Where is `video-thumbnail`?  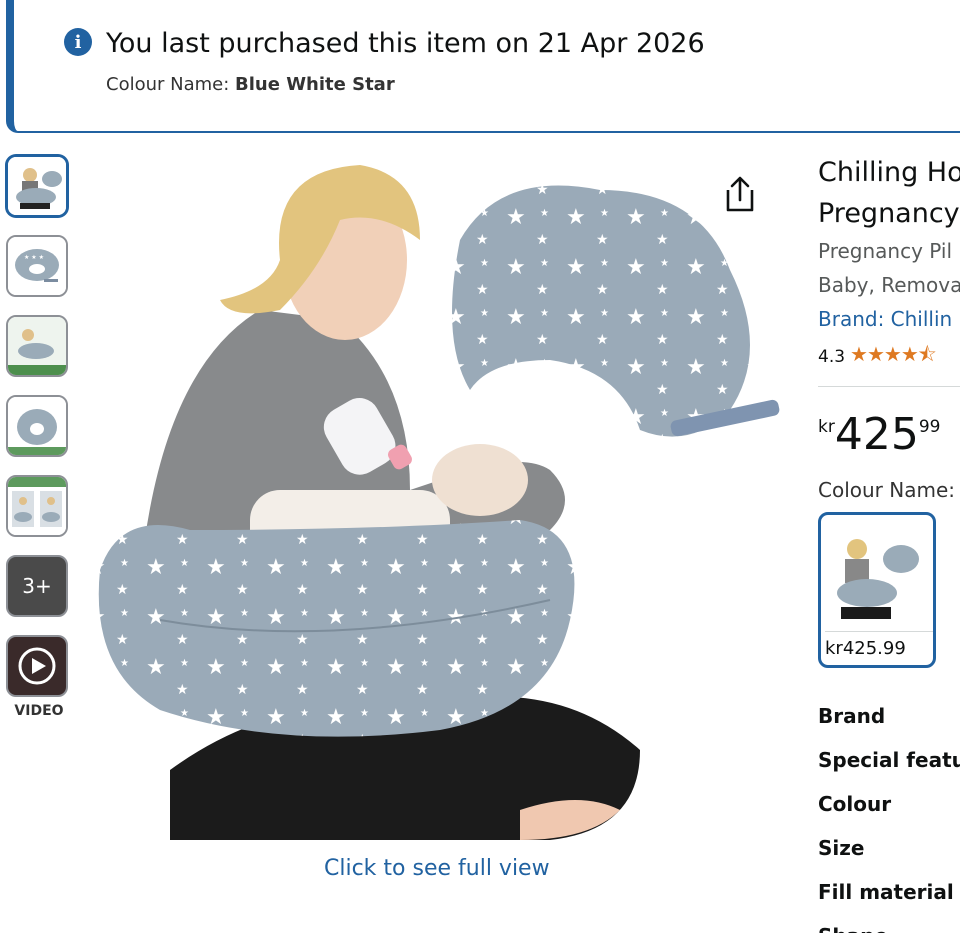
video-thumbnail is located at coordinates (37, 666).